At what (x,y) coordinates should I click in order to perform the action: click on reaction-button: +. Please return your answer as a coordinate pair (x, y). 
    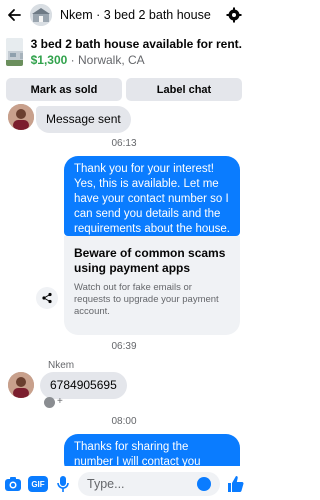
    Looking at the image, I should click on (54, 402).